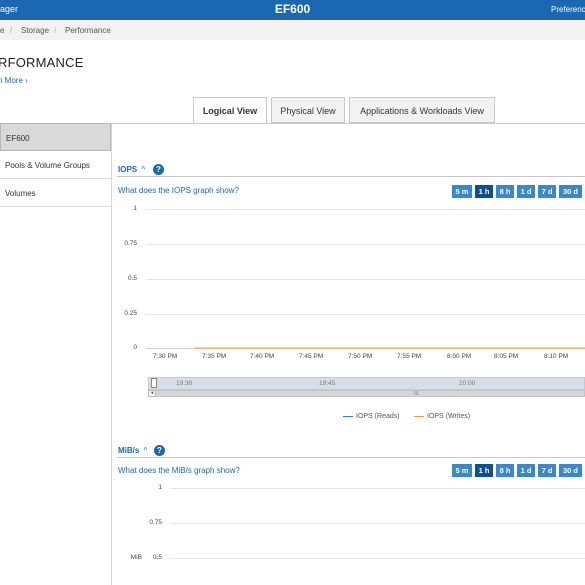 This screenshot has height=585, width=585. What do you see at coordinates (467, 383) in the screenshot?
I see `navigator-label: 20:00` at bounding box center [467, 383].